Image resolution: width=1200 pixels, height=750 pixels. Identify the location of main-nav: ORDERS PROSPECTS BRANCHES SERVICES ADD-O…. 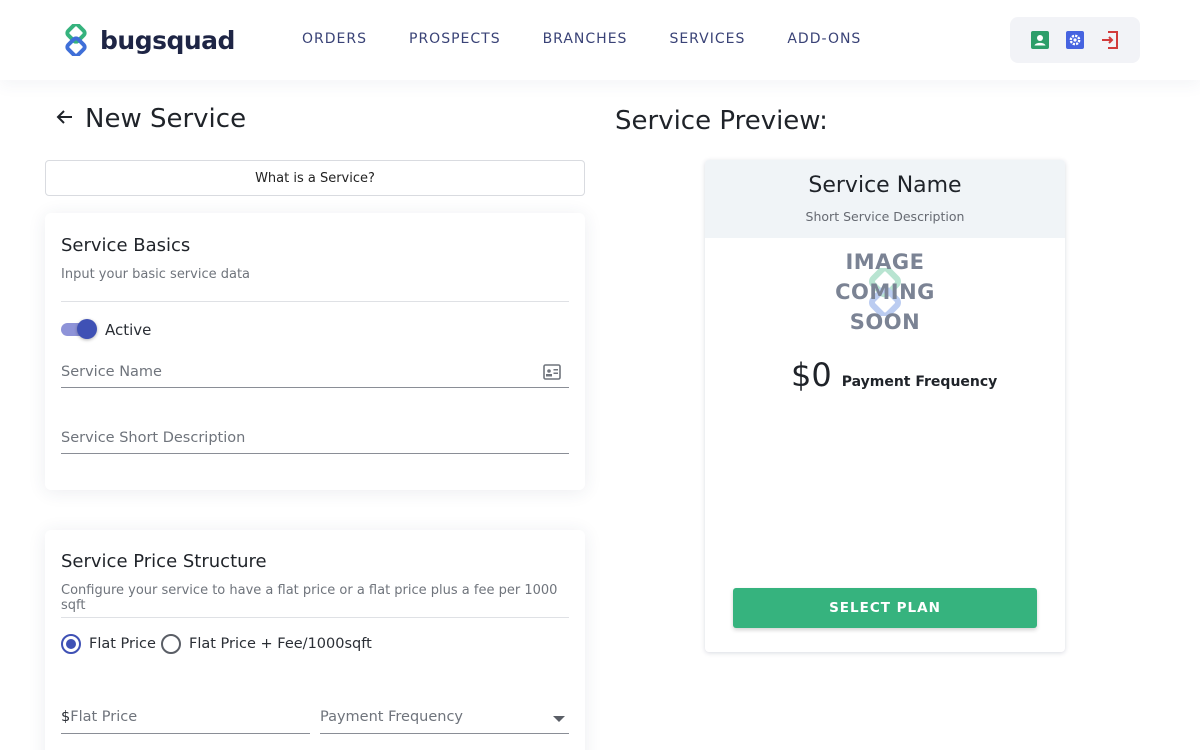
(602, 39).